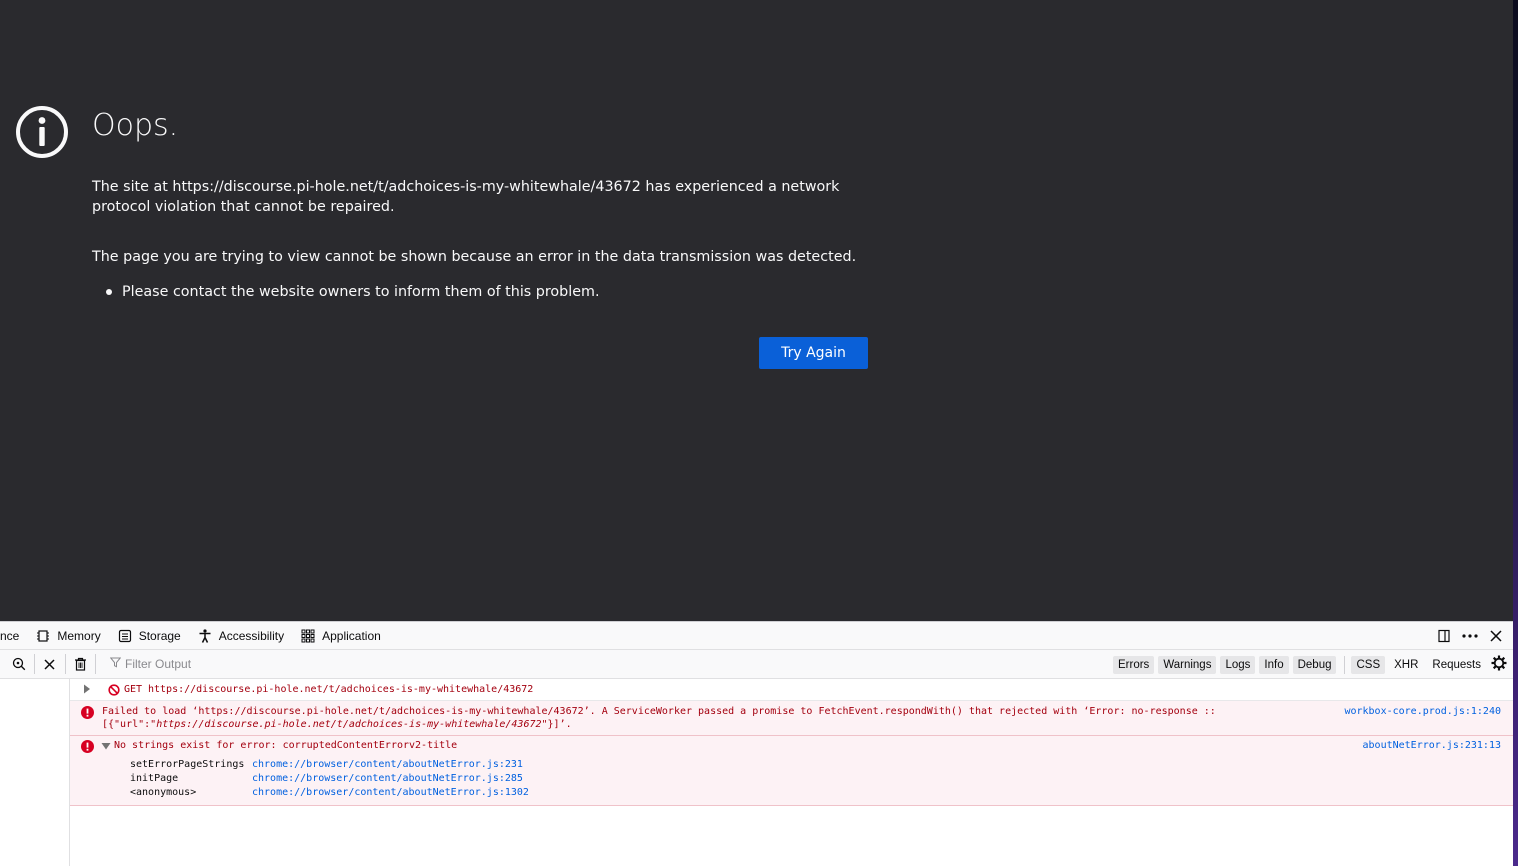  What do you see at coordinates (205, 636) in the screenshot?
I see `accessibility-icon` at bounding box center [205, 636].